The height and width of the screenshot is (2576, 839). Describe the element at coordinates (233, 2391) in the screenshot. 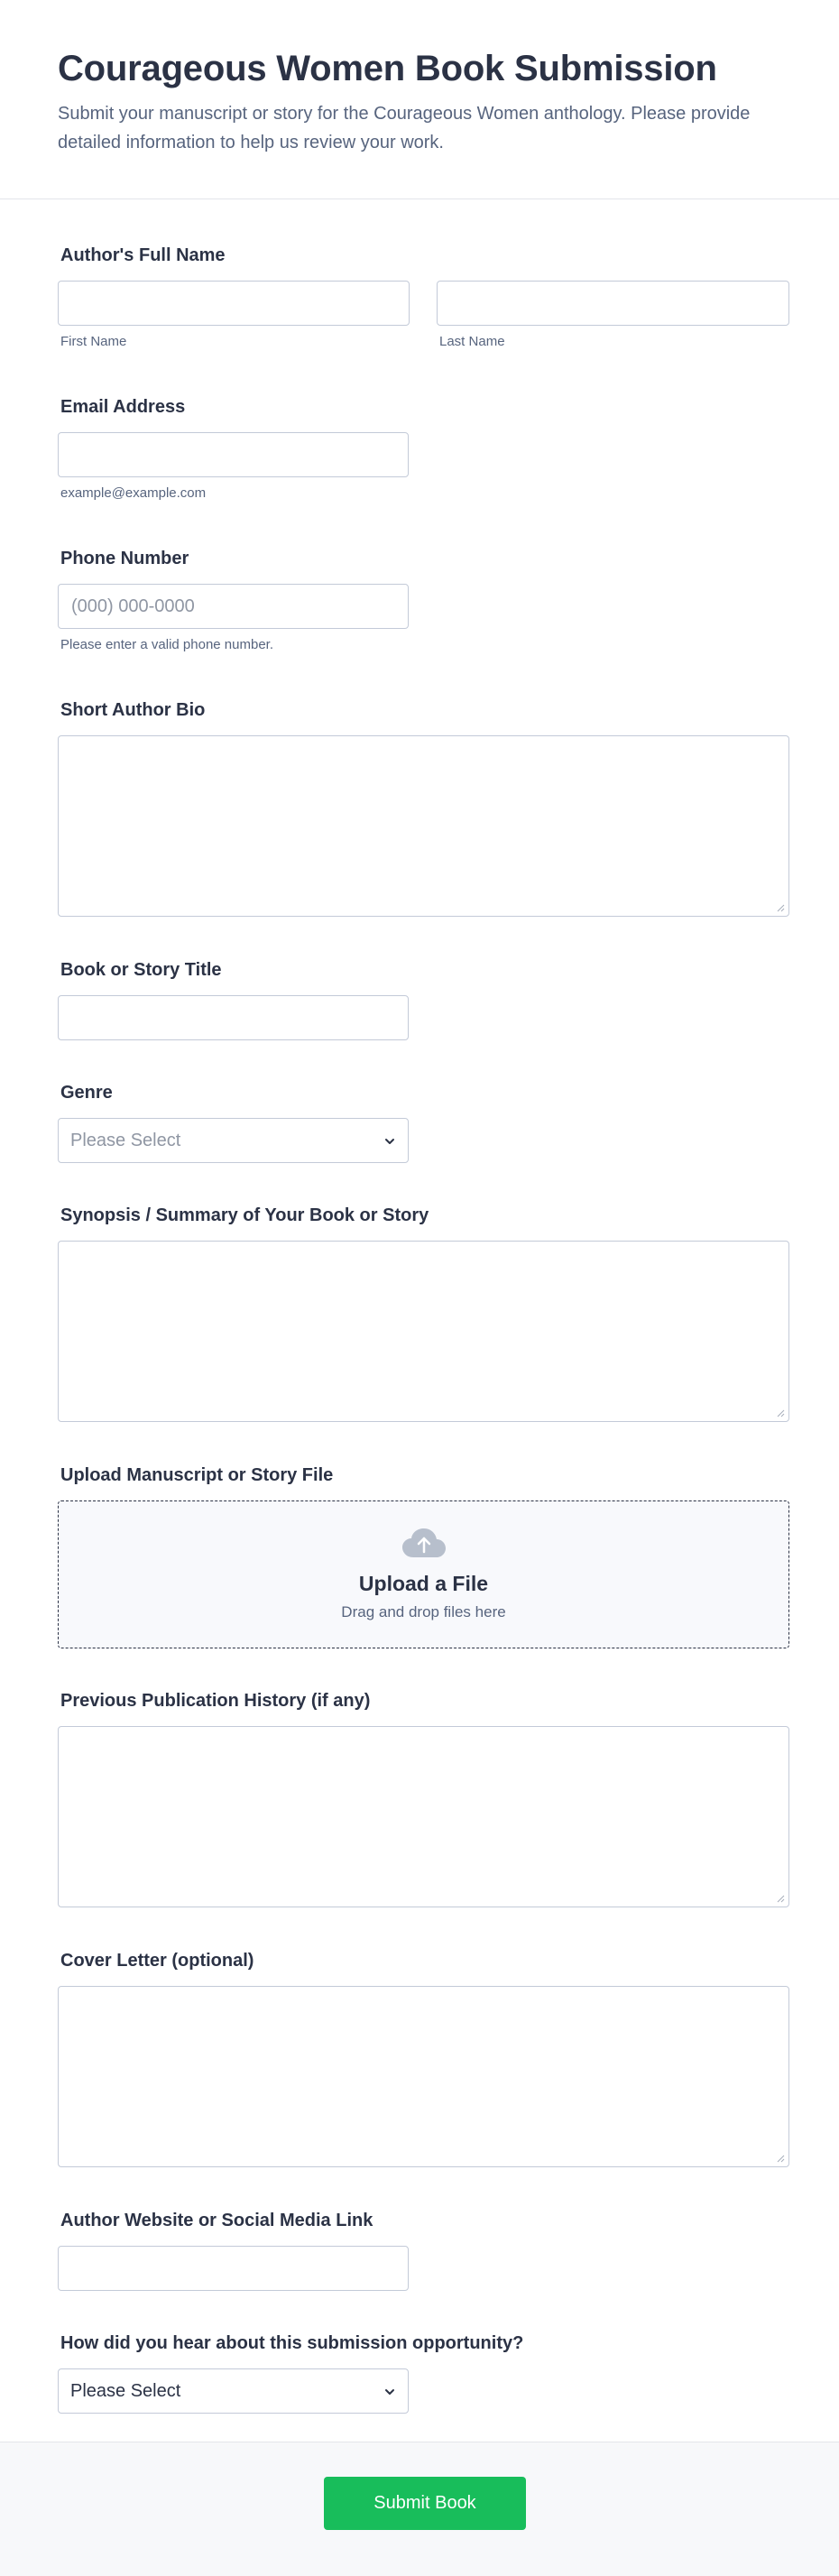

I see `referral-select: Please Select` at that location.